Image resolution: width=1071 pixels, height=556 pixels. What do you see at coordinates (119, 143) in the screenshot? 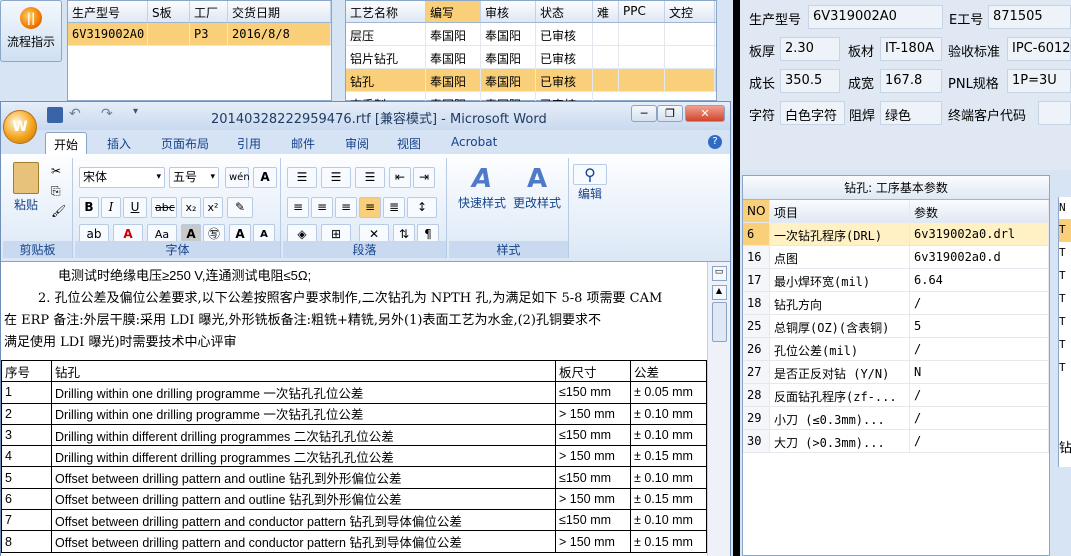
I see `tab-insert: 插入` at bounding box center [119, 143].